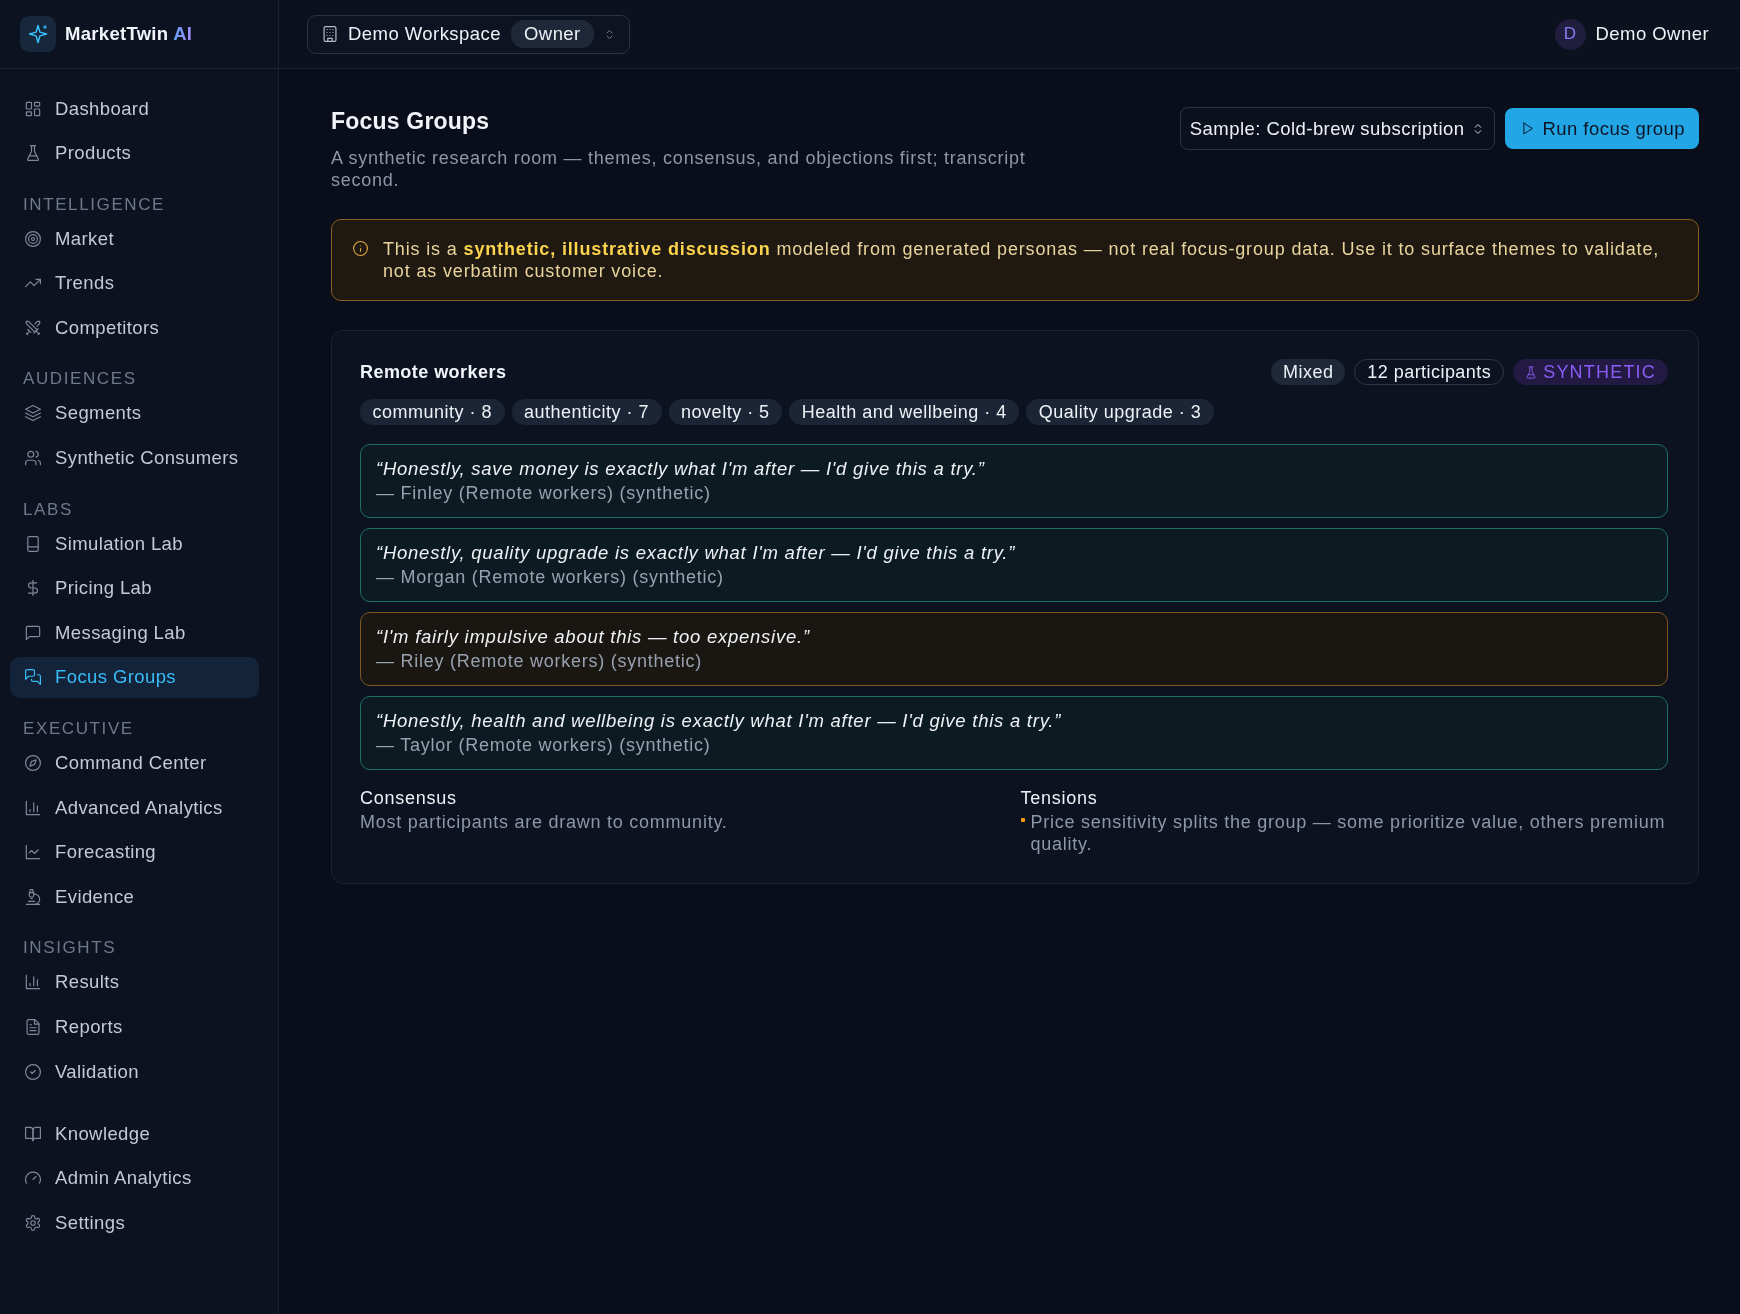  Describe the element at coordinates (544, 822) in the screenshot. I see `consensus-text: Most participants are drawn to community.` at that location.